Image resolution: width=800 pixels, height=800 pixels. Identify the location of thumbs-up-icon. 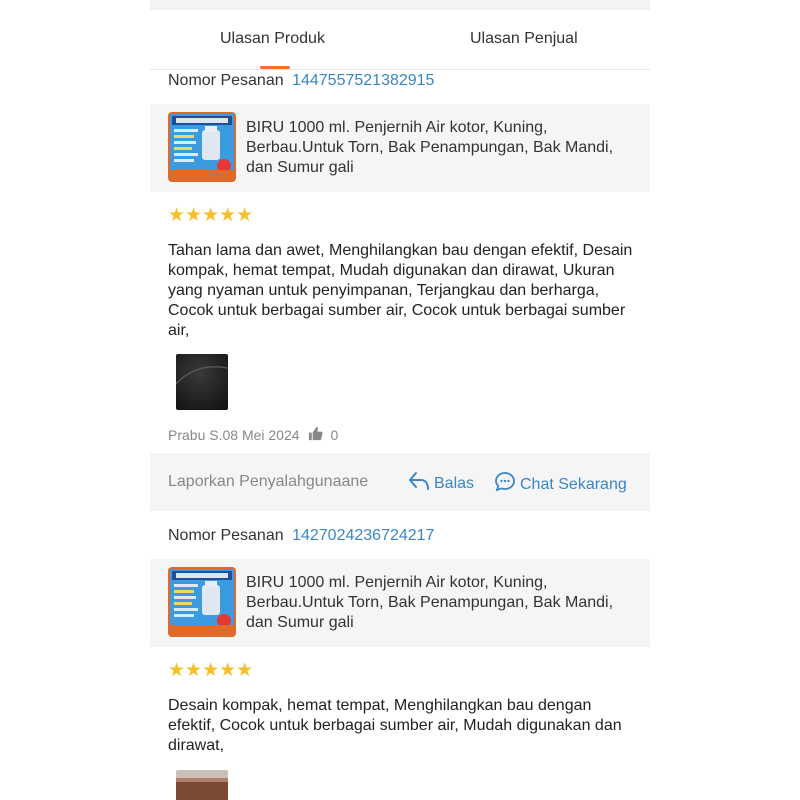
(315, 435).